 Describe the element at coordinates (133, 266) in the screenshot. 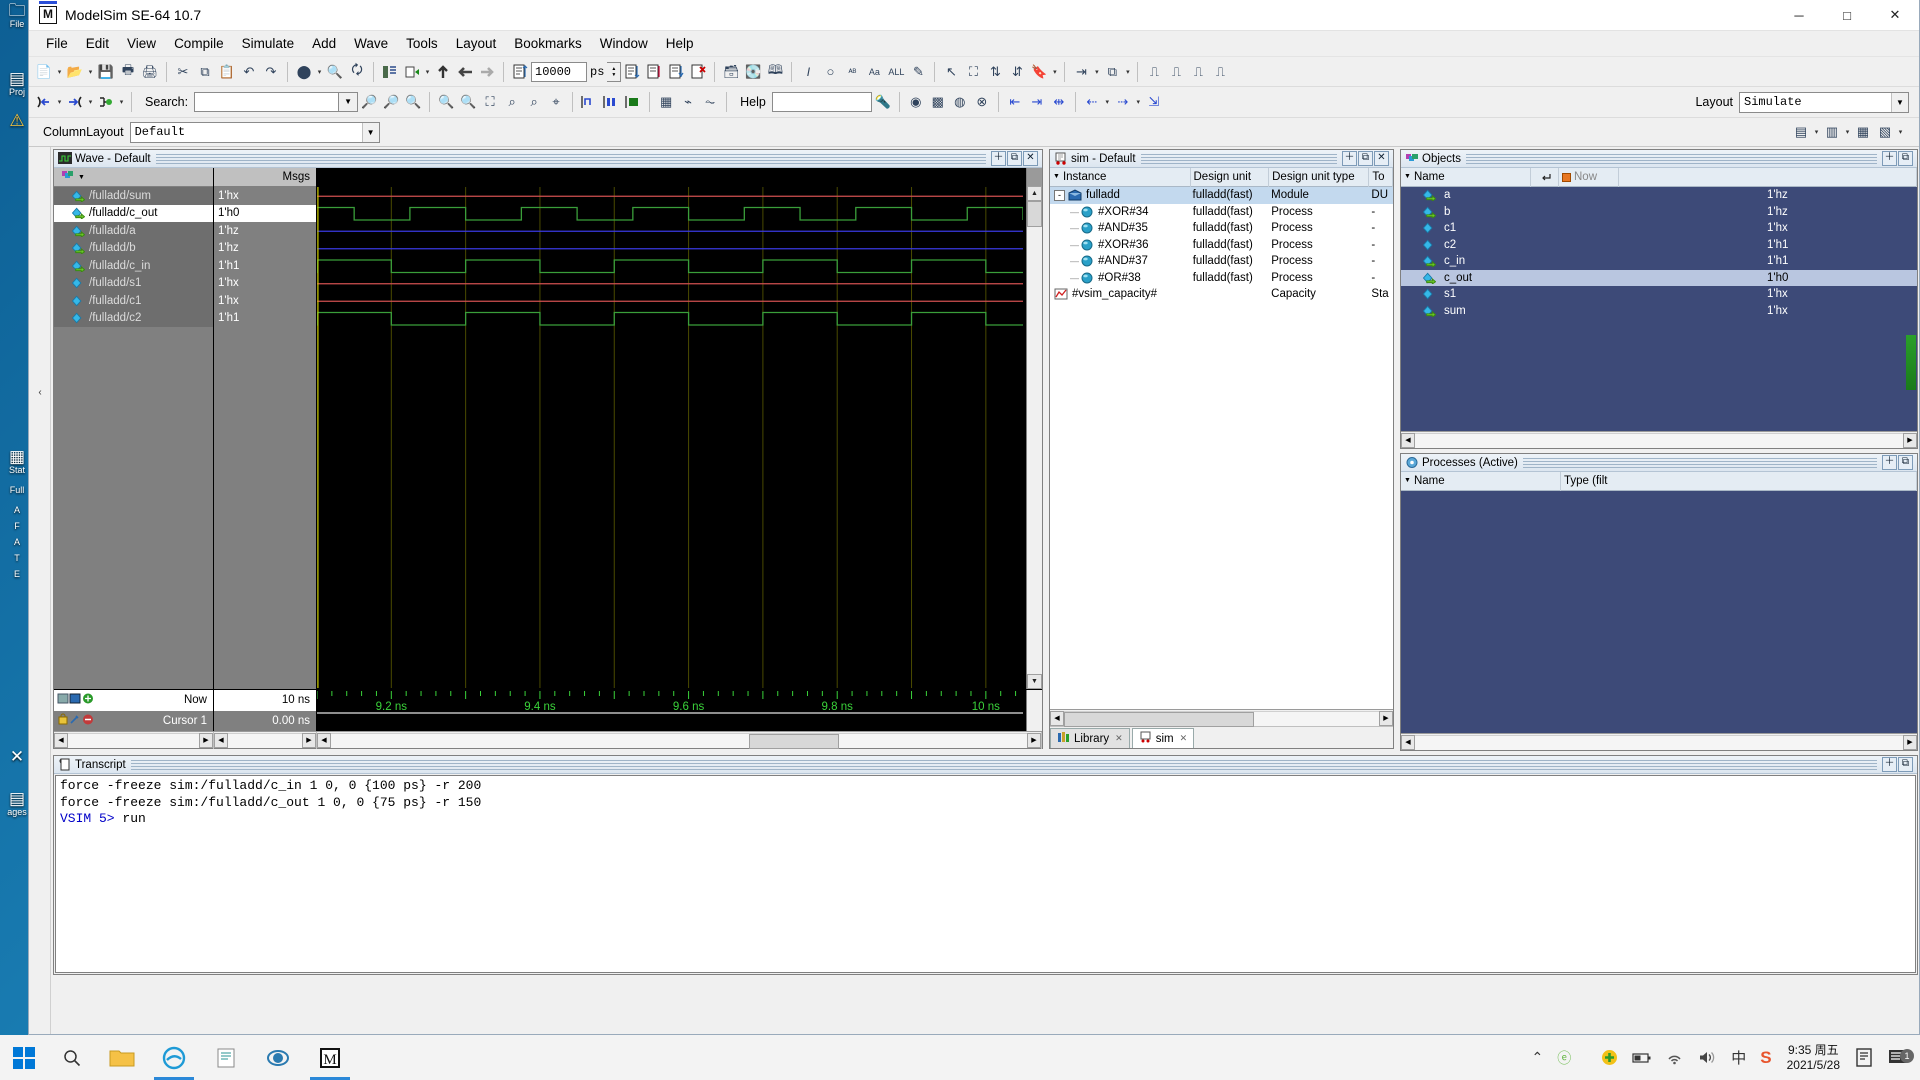

I see `wave-signal-row: /fulladd/c_in` at that location.